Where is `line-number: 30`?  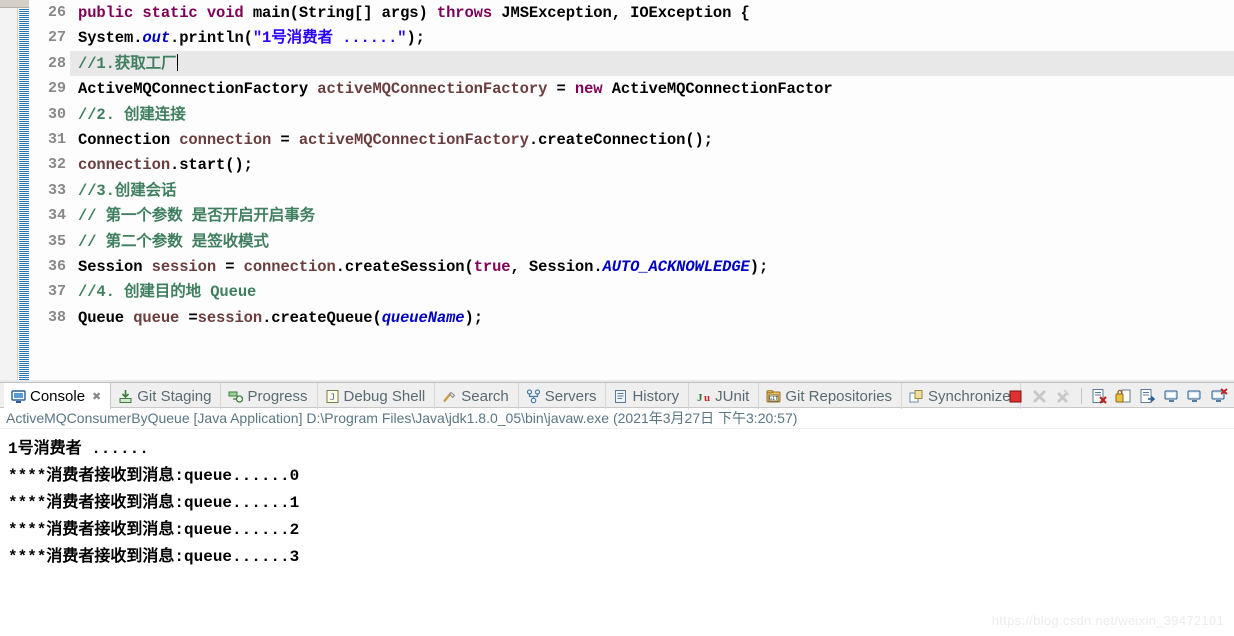
line-number: 30 is located at coordinates (56, 114).